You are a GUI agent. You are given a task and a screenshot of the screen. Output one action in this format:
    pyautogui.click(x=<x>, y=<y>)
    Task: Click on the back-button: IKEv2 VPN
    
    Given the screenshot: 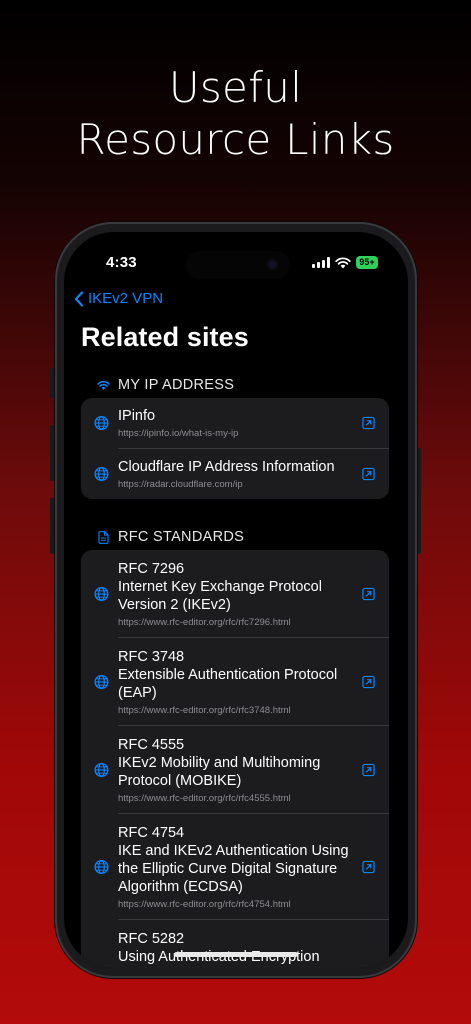 What is the action you would take?
    pyautogui.click(x=118, y=298)
    